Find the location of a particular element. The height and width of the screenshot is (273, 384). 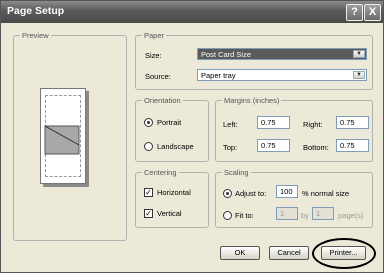

percent-normal-size-label: % normal size is located at coordinates (326, 193).